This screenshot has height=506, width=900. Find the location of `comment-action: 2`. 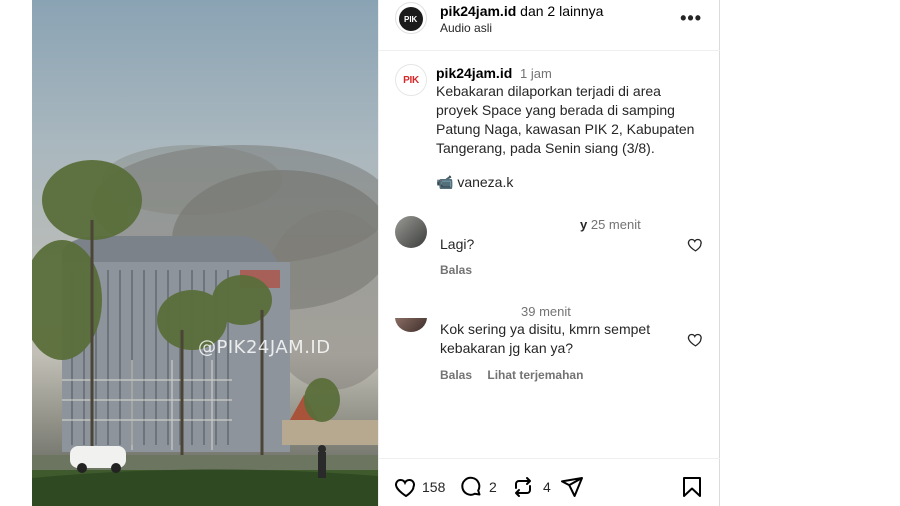

comment-action: 2 is located at coordinates (478, 487).